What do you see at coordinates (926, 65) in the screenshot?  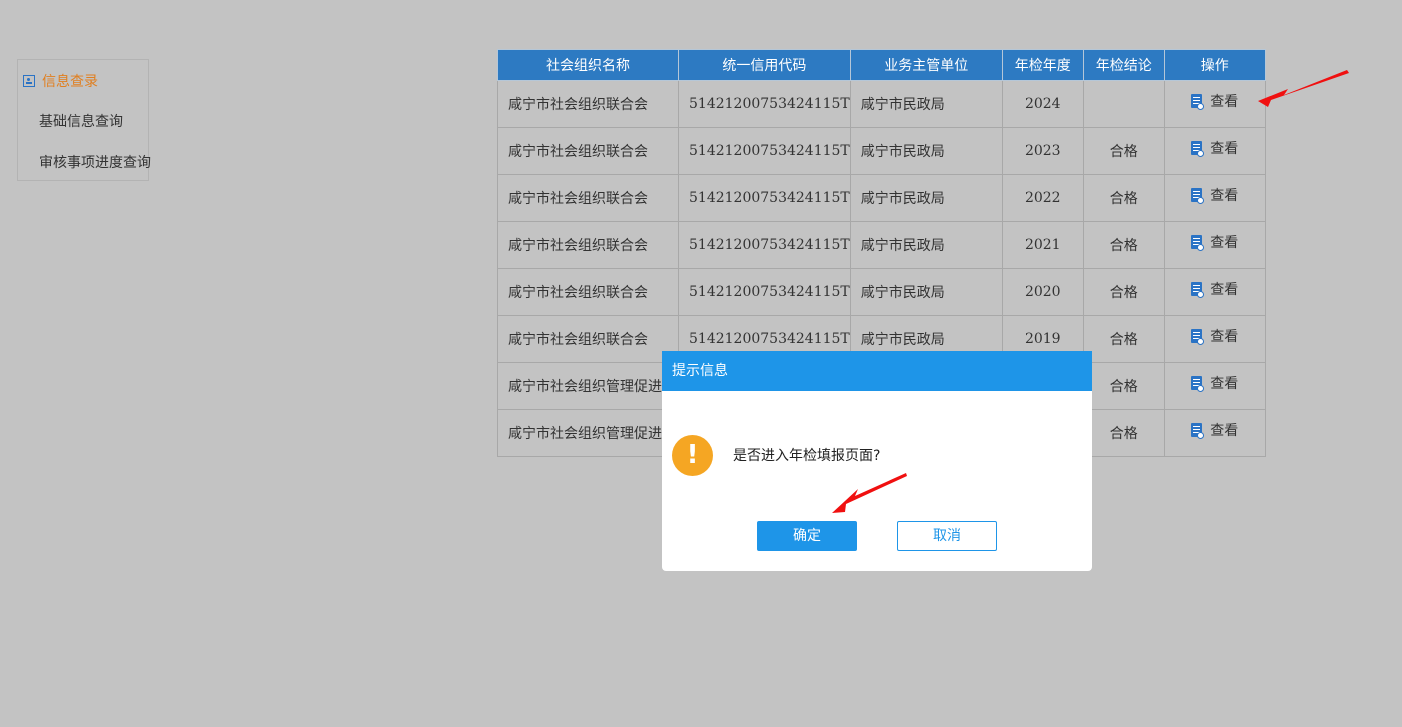 I see `col-header-supervisor: 业务主管单位` at bounding box center [926, 65].